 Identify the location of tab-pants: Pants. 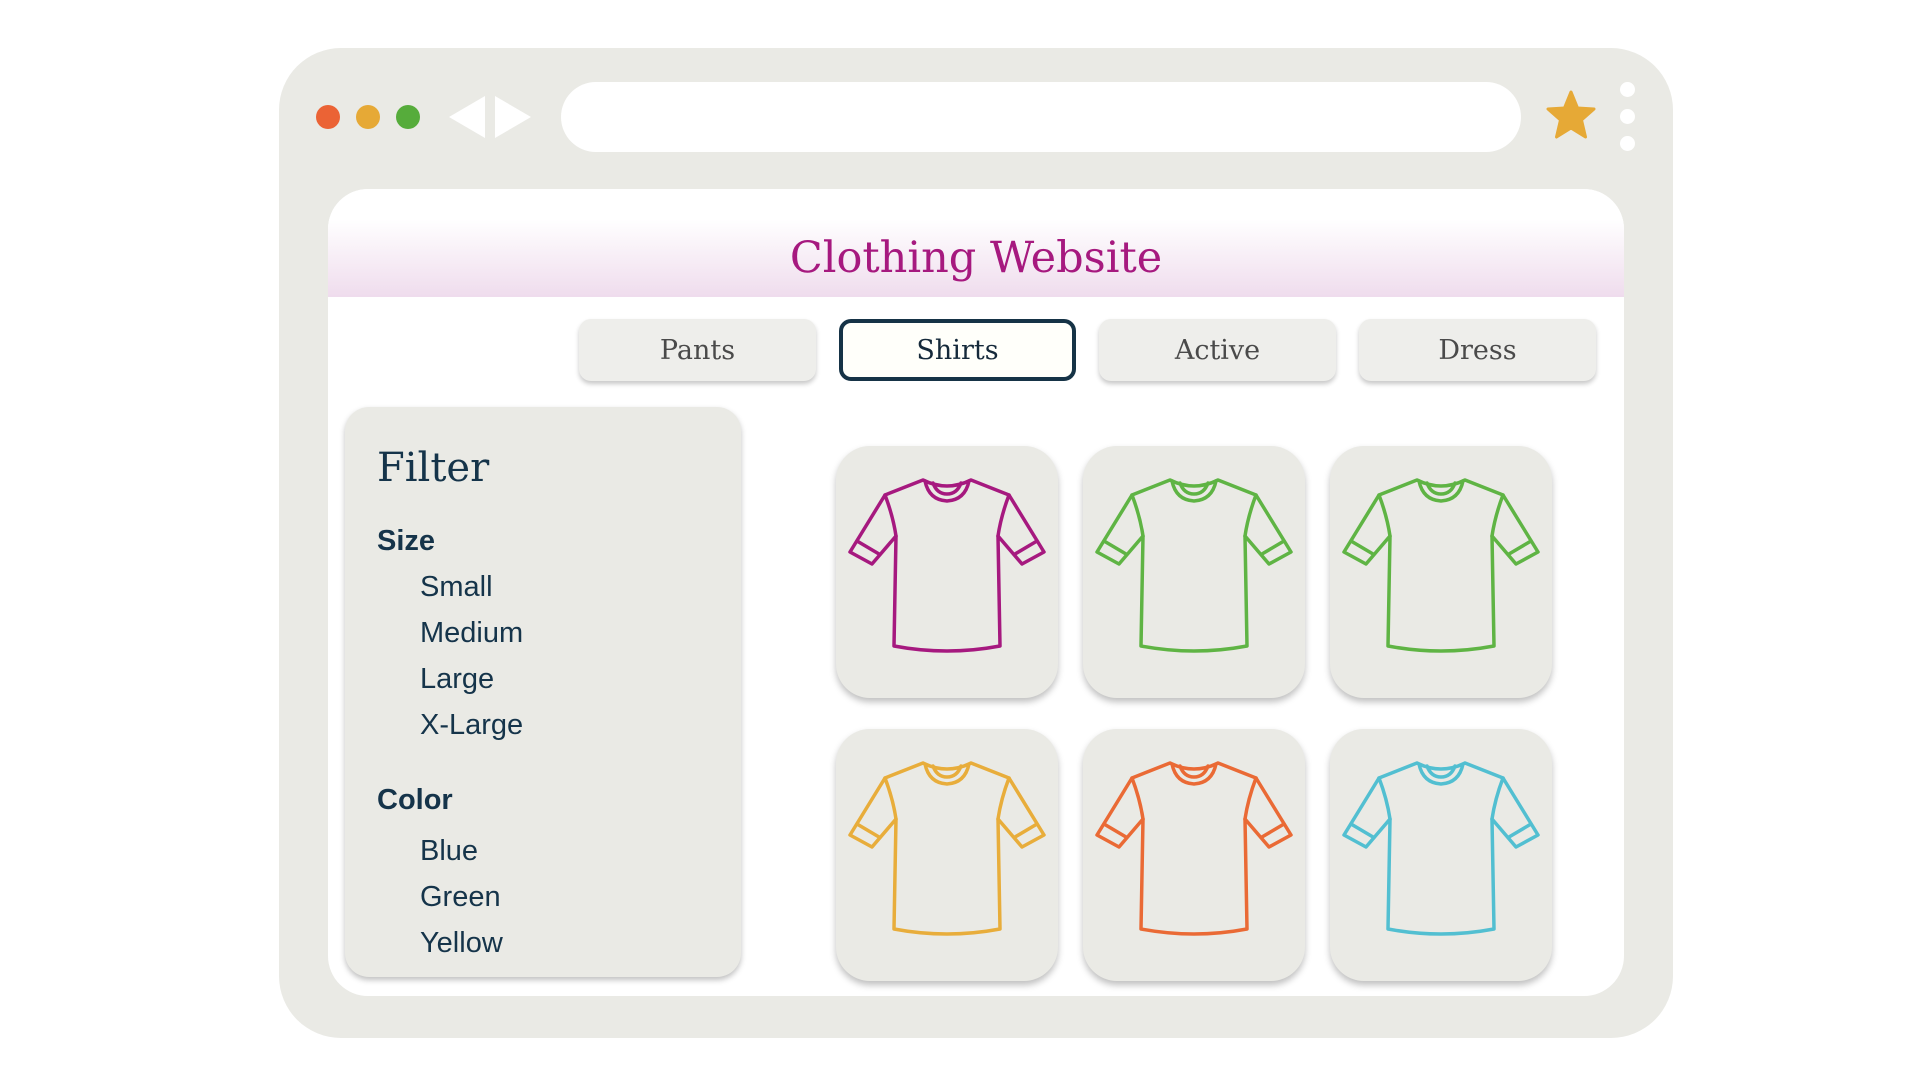
(697, 350).